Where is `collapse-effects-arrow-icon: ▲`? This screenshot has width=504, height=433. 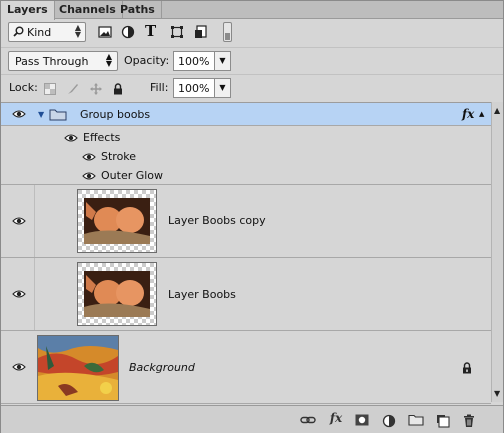
collapse-effects-arrow-icon: ▲ is located at coordinates (481, 114).